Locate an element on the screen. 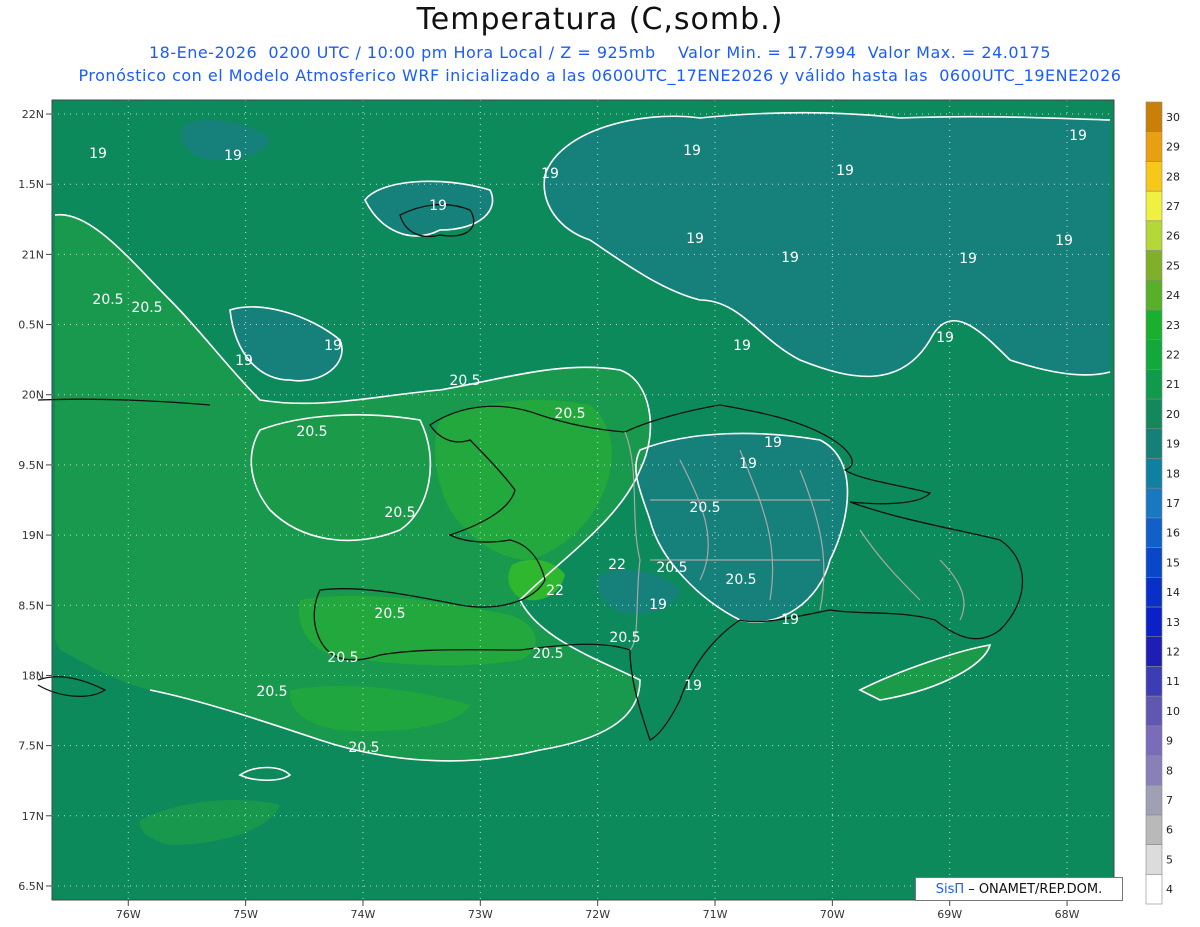 This screenshot has width=1200, height=927. colorbar-label: 11 is located at coordinates (1173, 681).